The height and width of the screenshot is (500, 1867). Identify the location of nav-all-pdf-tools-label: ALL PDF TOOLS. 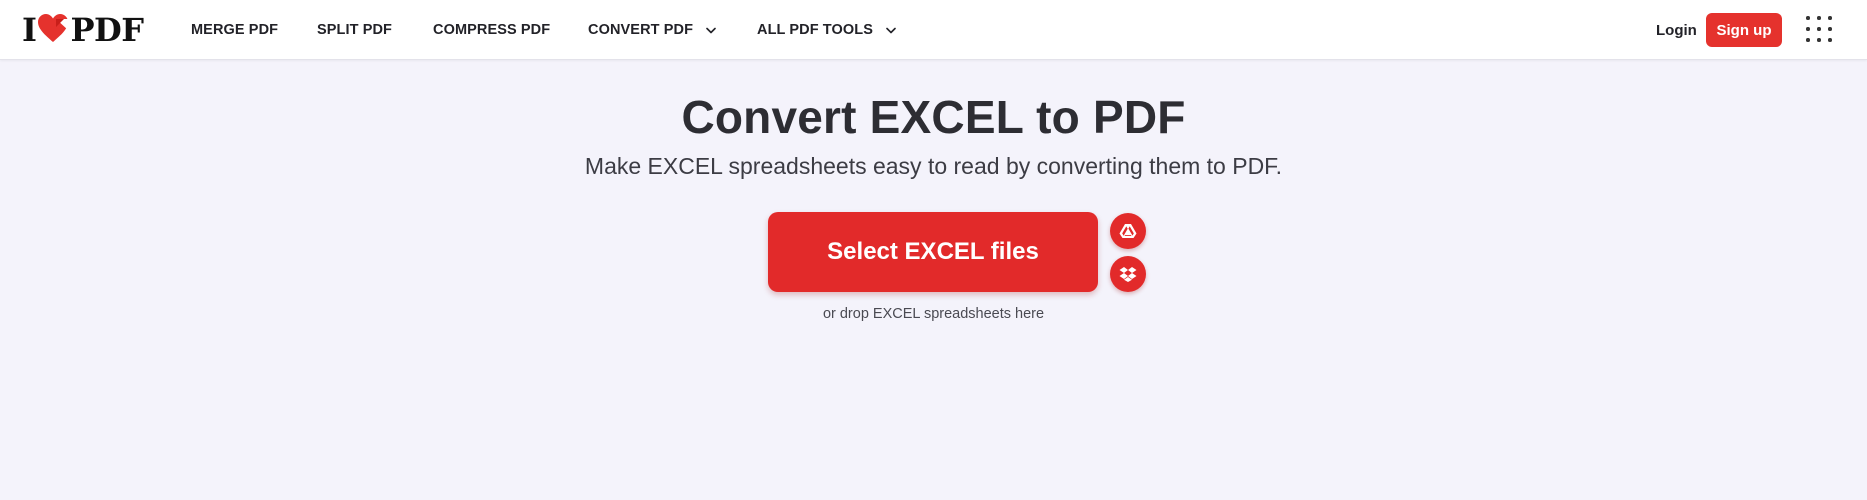
(815, 30).